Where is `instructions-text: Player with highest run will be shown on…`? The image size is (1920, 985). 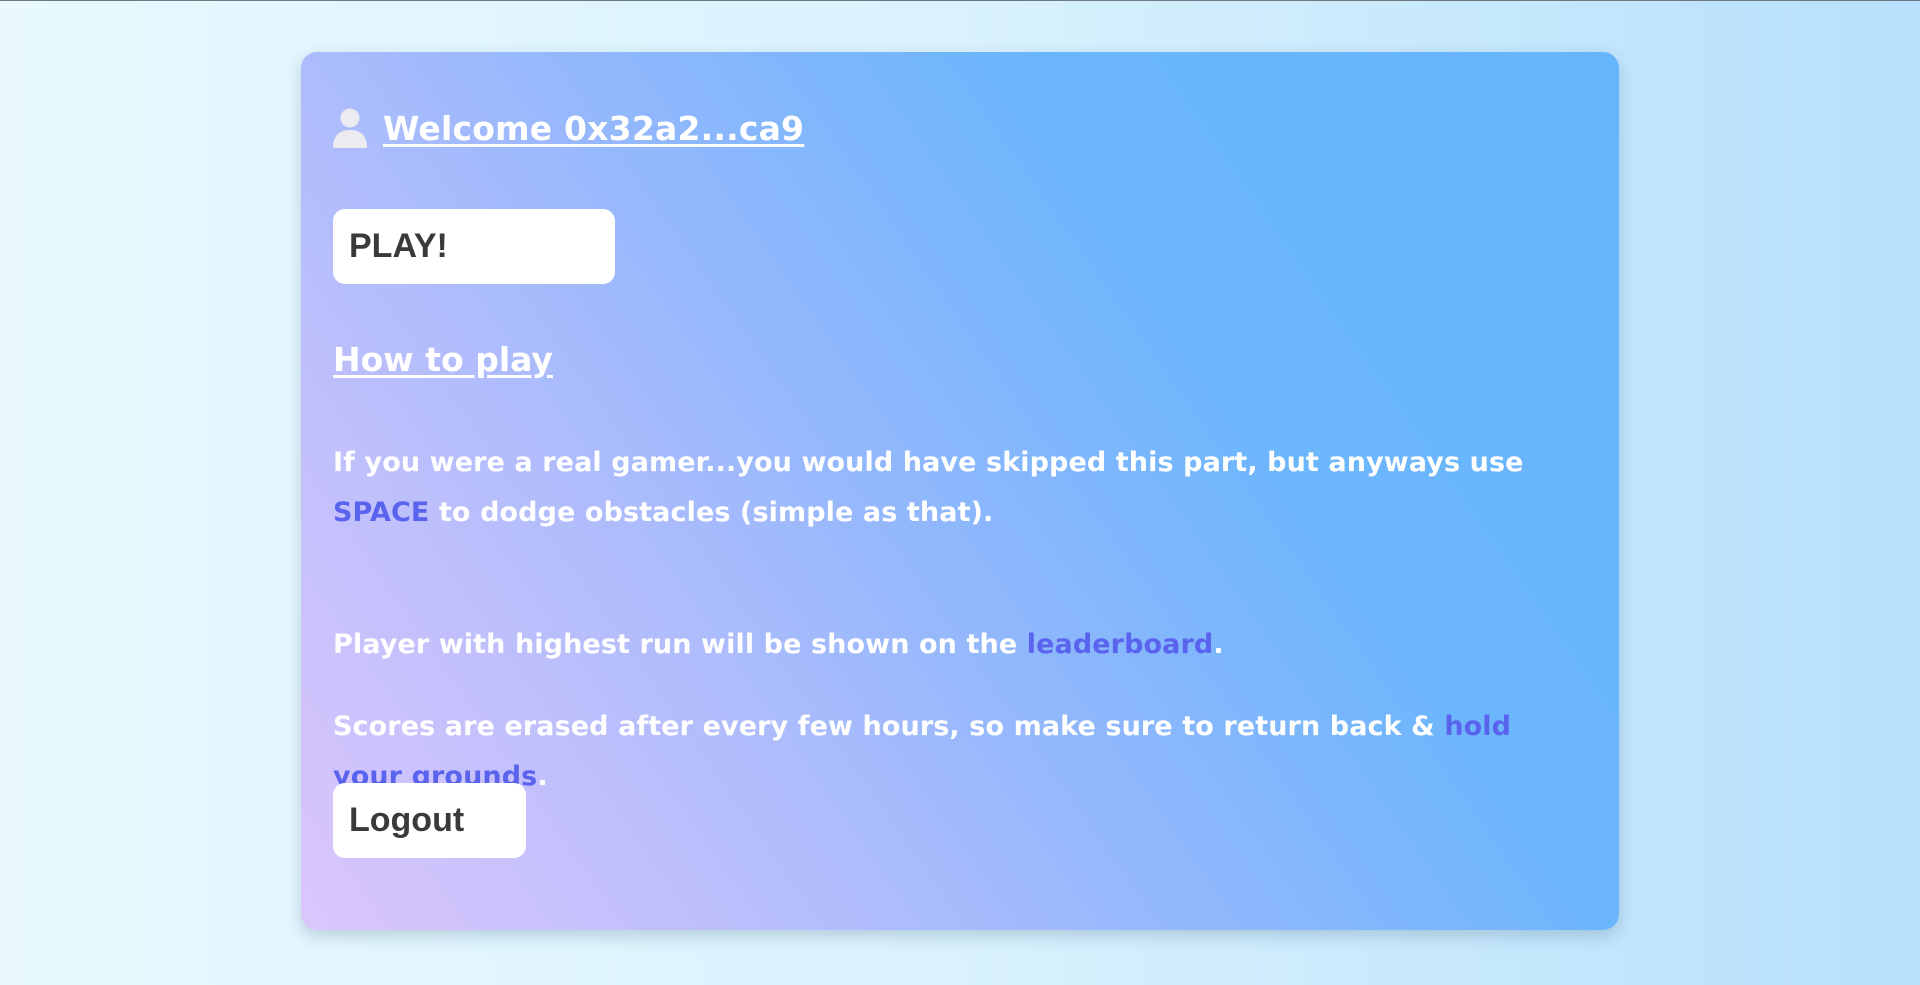
instructions-text: Player with highest run will be shown on… is located at coordinates (680, 644).